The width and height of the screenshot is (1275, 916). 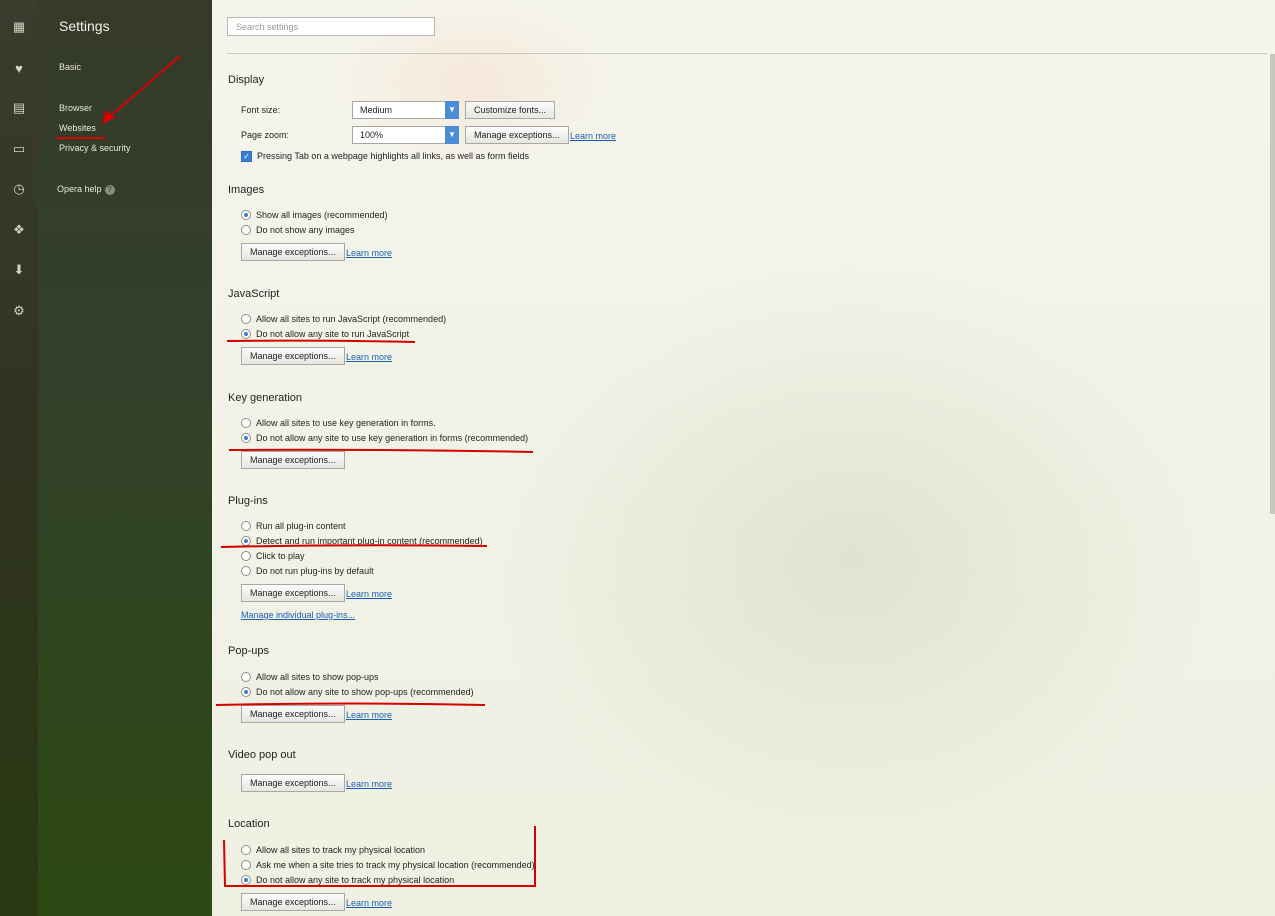 I want to click on section-title-location: Location, so click(x=249, y=824).